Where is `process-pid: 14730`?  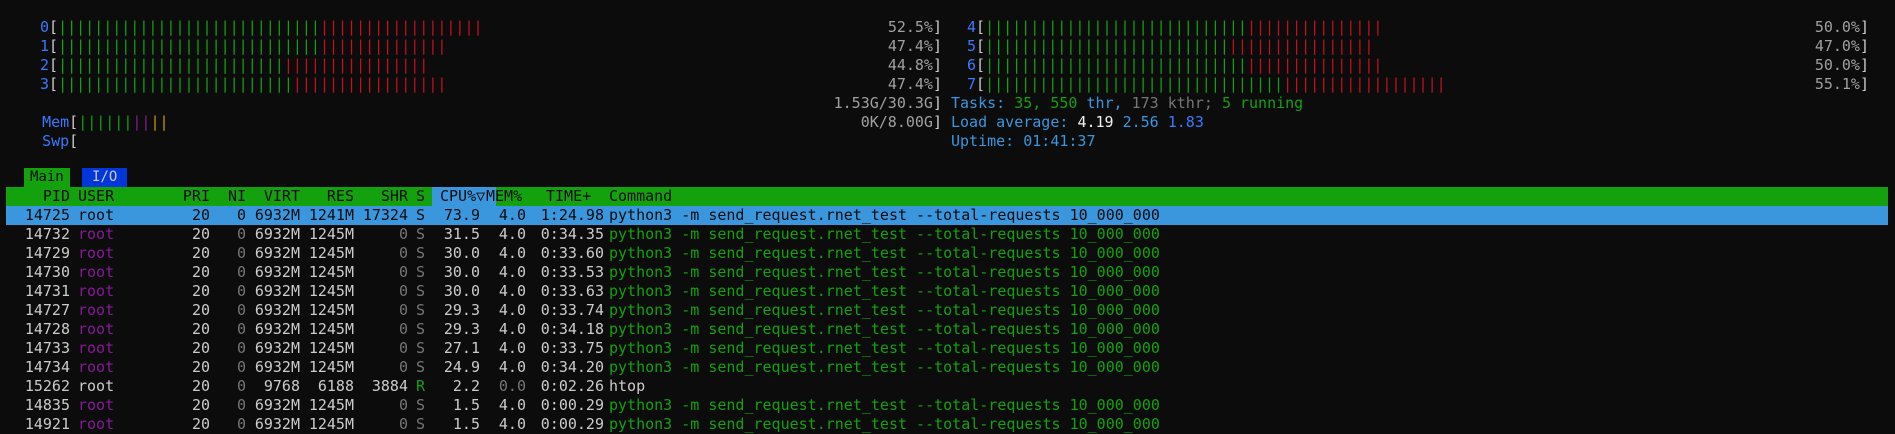
process-pid: 14730 is located at coordinates (47, 272).